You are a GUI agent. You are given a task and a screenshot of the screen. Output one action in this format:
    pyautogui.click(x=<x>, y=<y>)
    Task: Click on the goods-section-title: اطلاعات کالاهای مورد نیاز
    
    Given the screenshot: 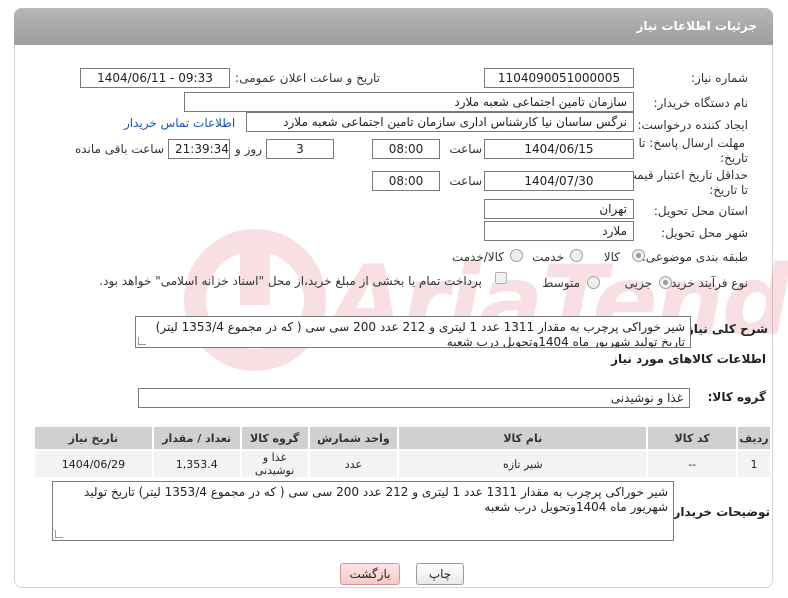 What is the action you would take?
    pyautogui.click(x=688, y=359)
    